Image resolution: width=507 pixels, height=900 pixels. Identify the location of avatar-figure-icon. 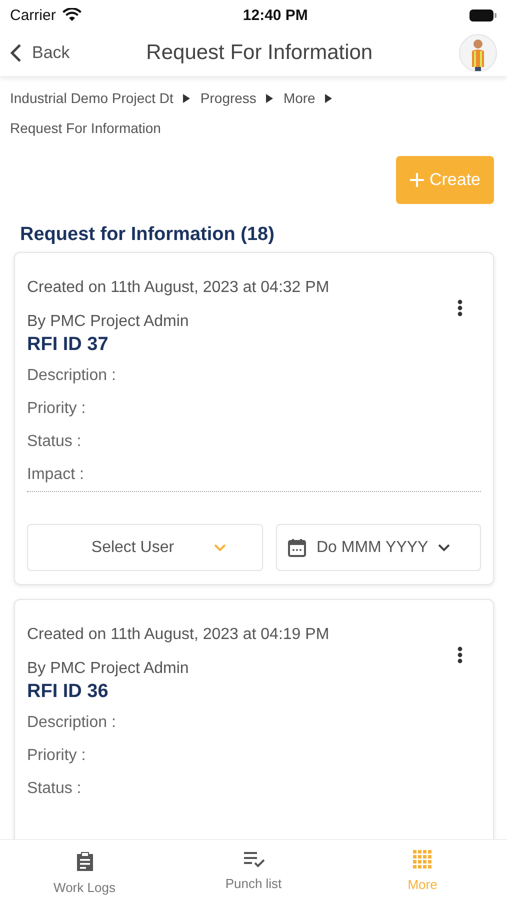
(478, 53).